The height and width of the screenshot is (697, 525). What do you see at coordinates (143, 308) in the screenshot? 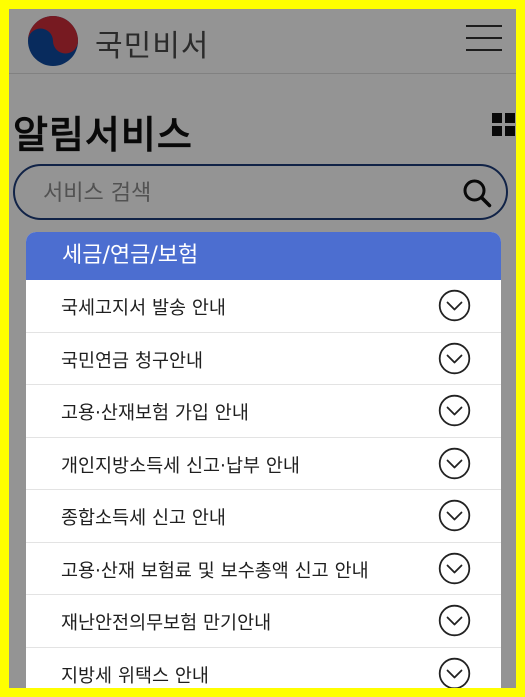
I see `service-item-label: 국세고지서 발송 안내` at bounding box center [143, 308].